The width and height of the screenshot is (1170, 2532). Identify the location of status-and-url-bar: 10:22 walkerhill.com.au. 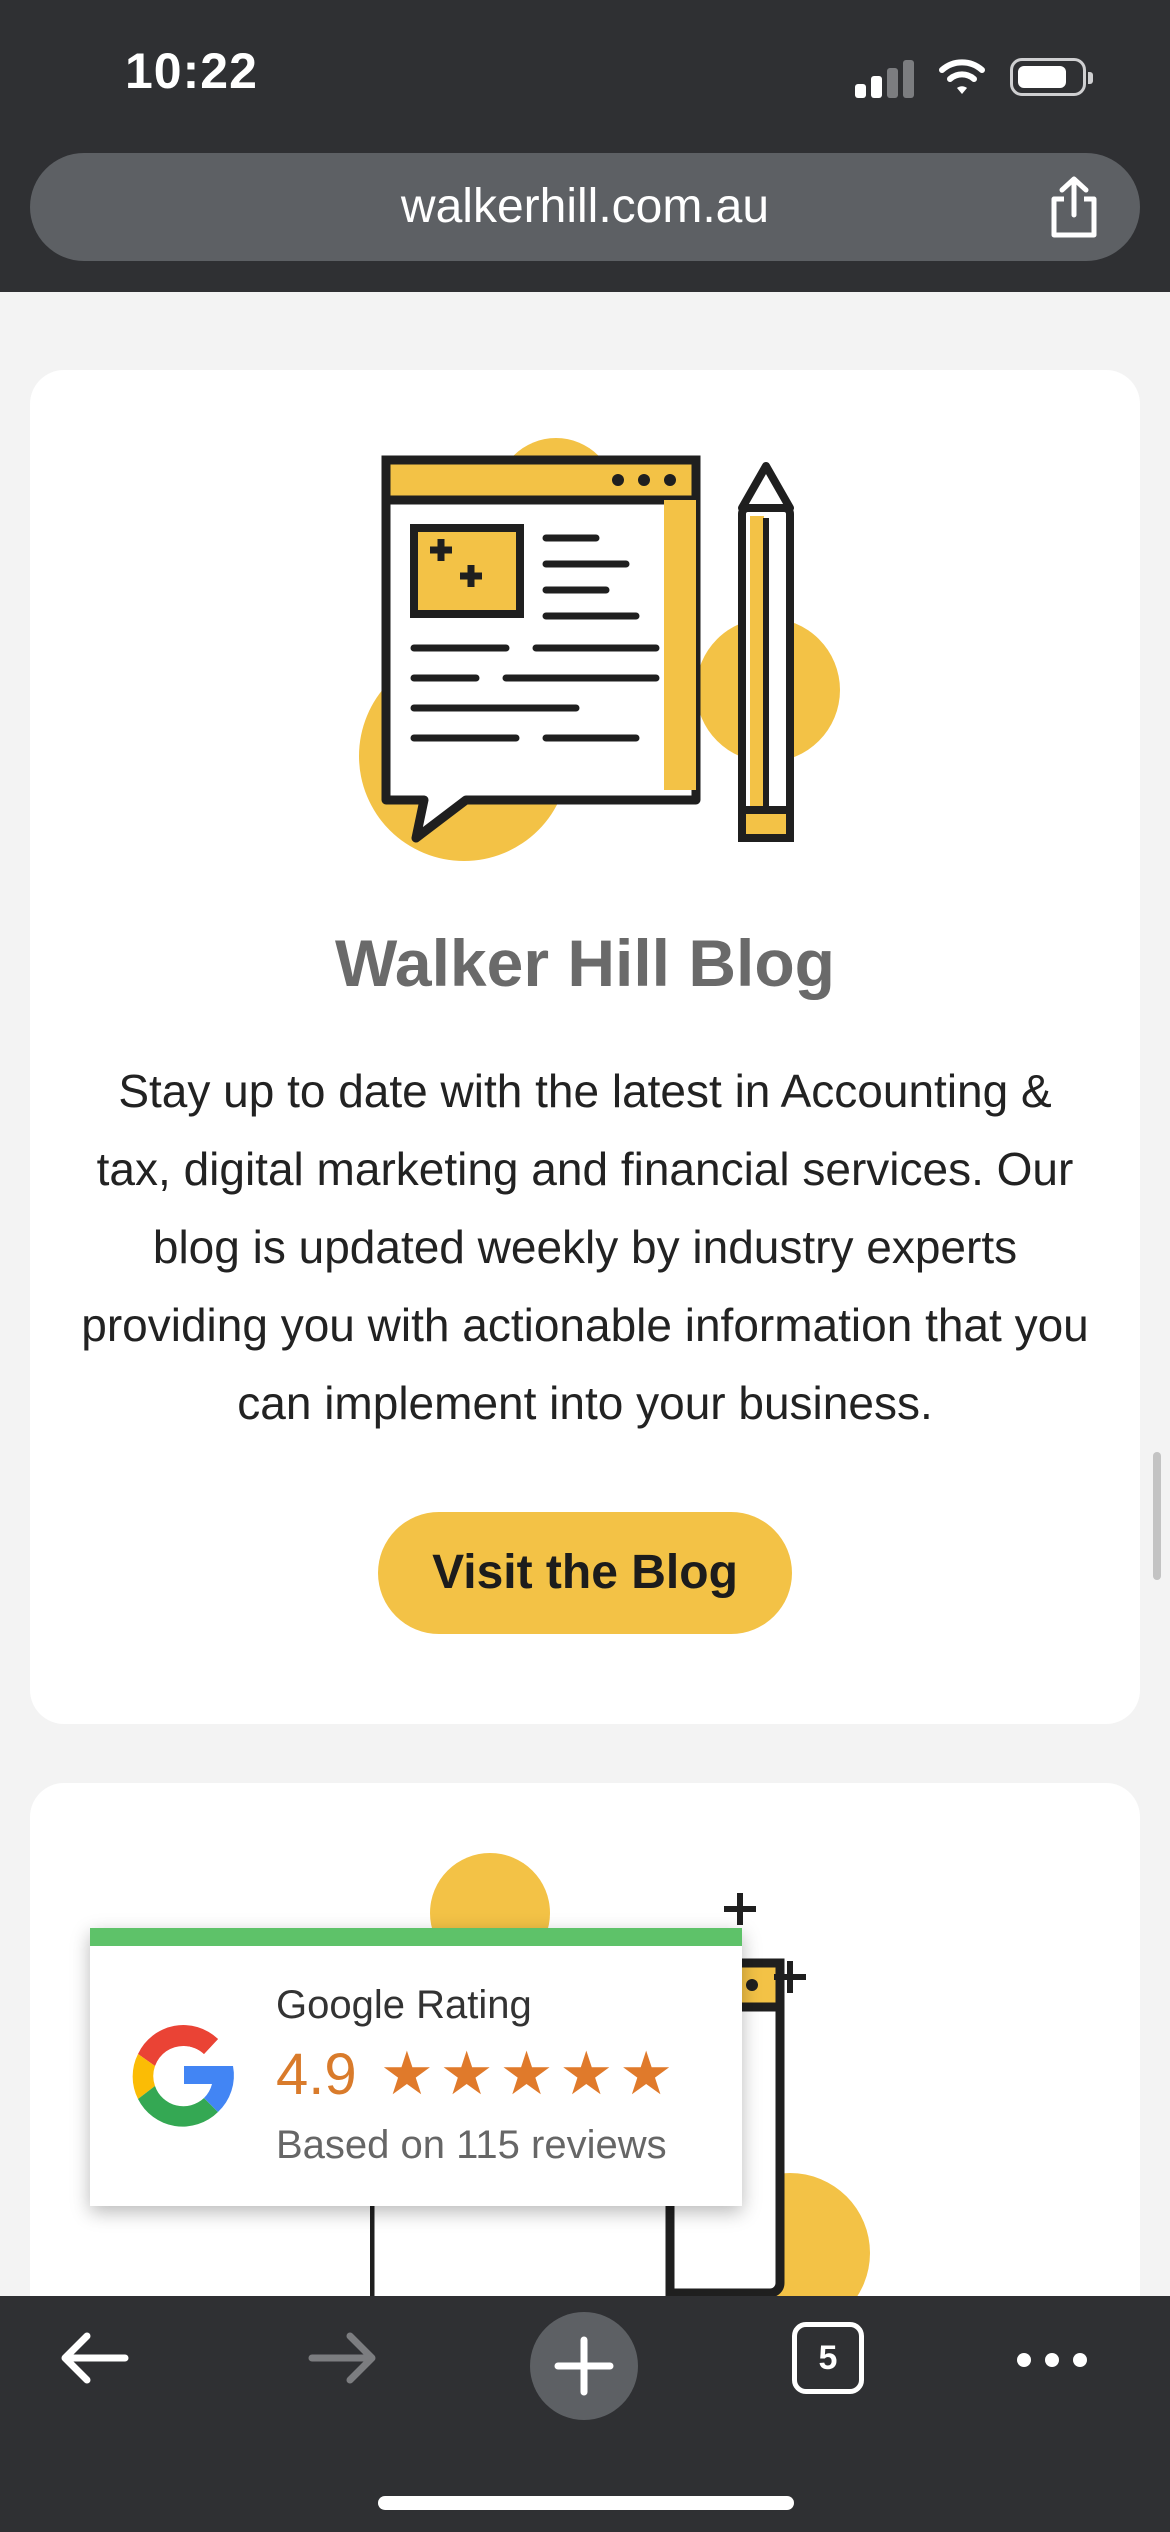
(585, 146).